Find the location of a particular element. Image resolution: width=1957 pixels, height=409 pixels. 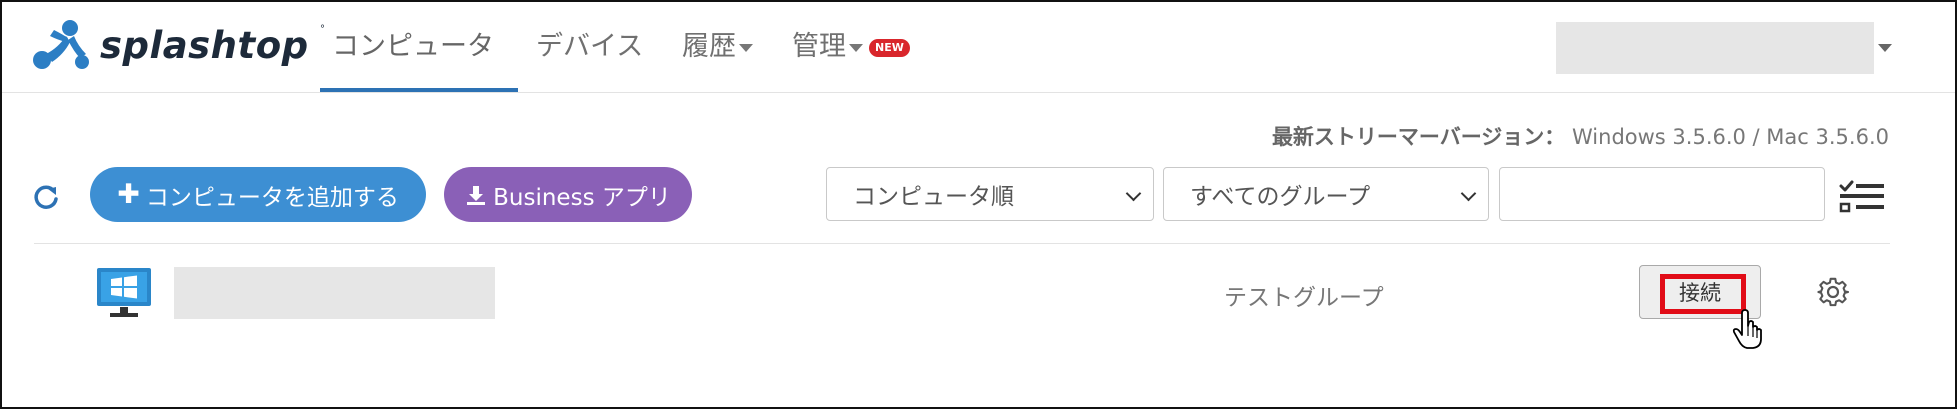

nav-tab-label: 履歴 is located at coordinates (709, 46).